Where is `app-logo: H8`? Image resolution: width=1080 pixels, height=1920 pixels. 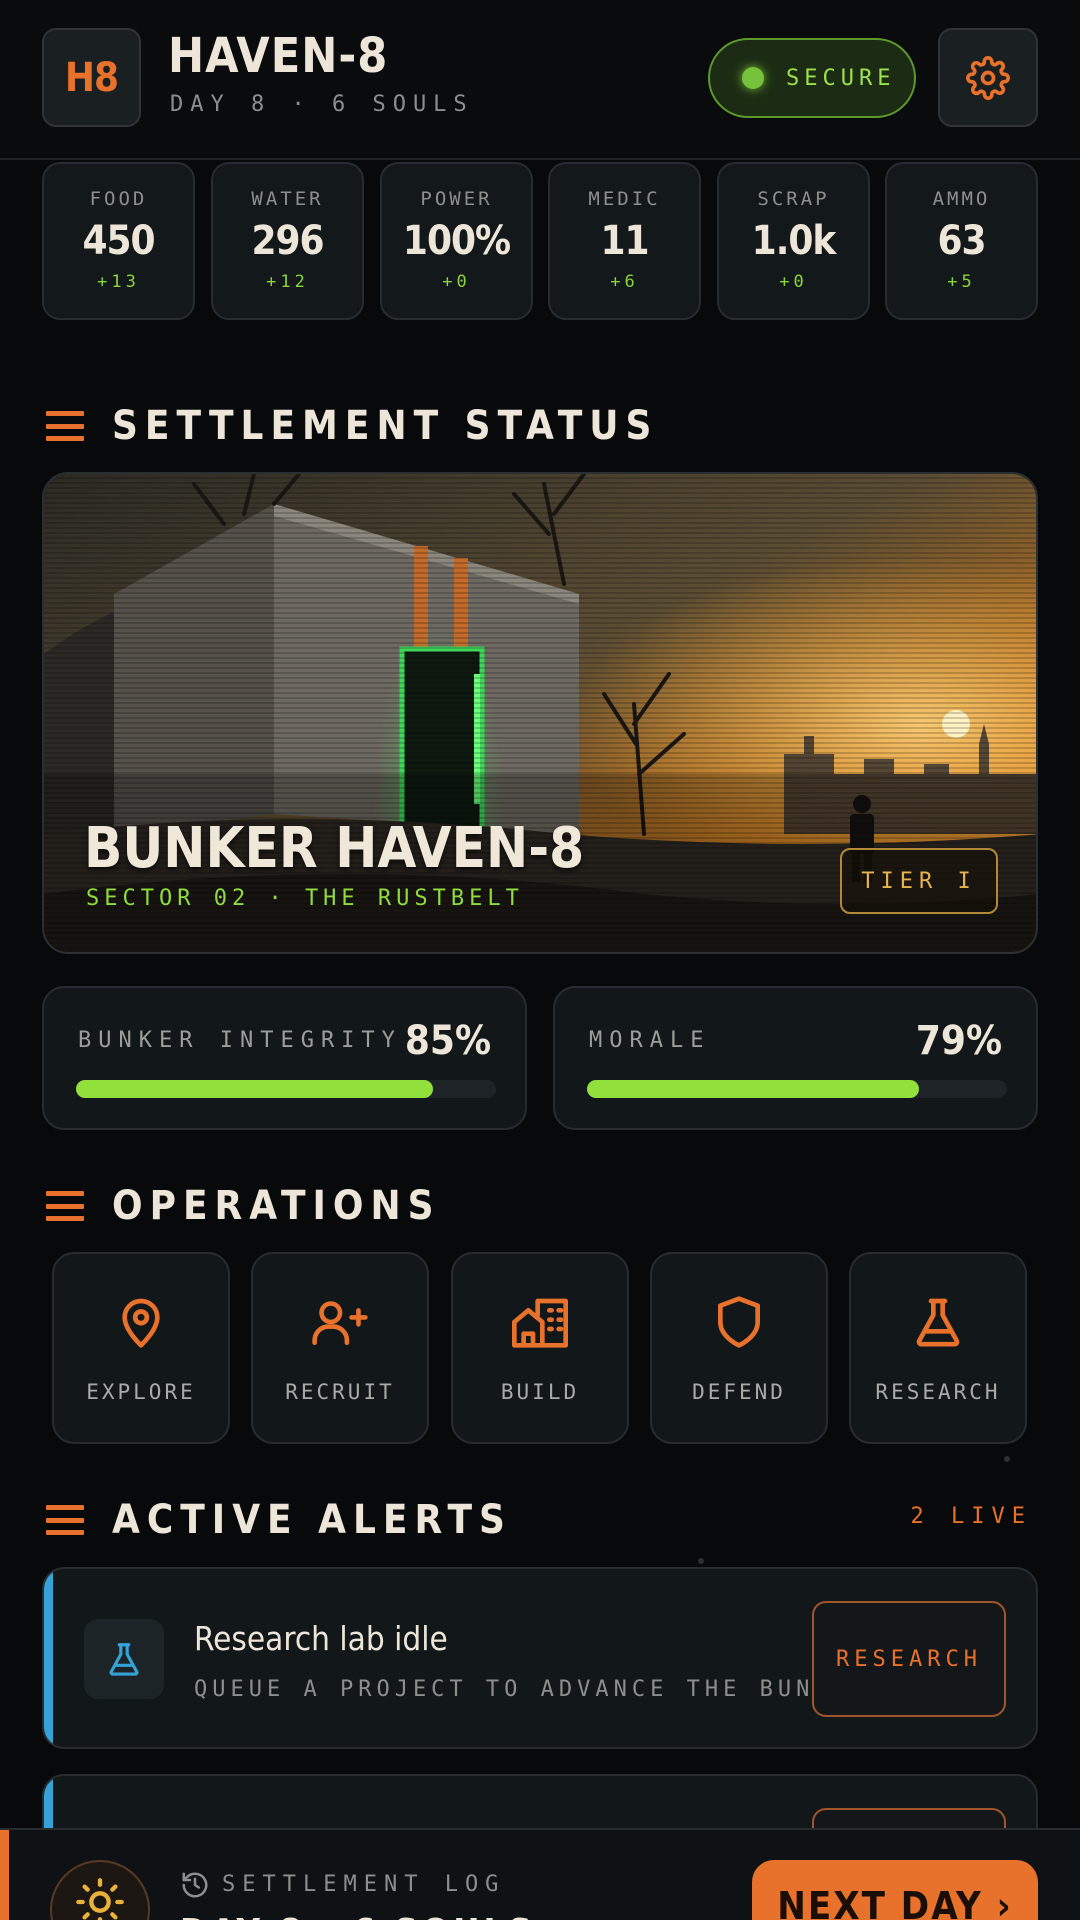 app-logo: H8 is located at coordinates (91, 77).